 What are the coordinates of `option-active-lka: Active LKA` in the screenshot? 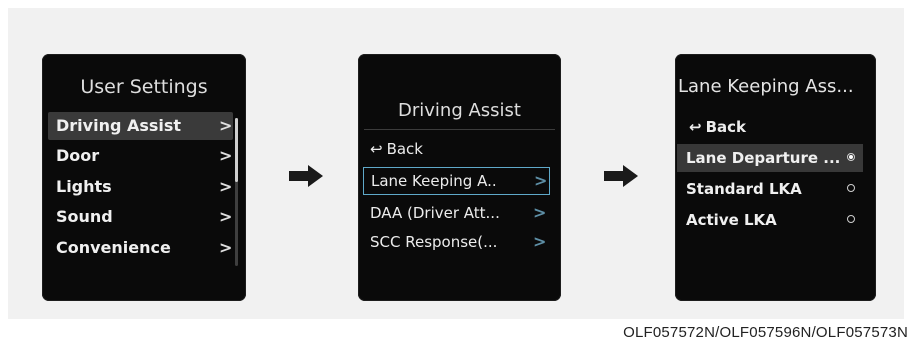 It's located at (770, 220).